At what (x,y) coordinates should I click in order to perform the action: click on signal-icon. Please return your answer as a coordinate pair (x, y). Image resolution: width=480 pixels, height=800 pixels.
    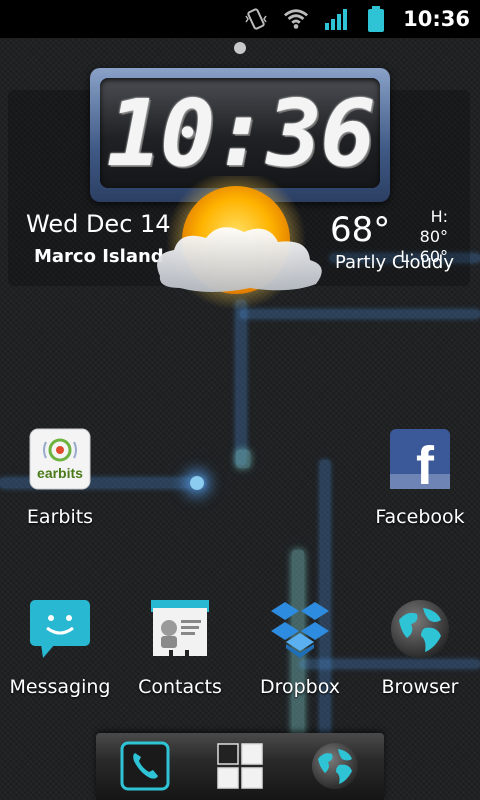
    Looking at the image, I should click on (336, 19).